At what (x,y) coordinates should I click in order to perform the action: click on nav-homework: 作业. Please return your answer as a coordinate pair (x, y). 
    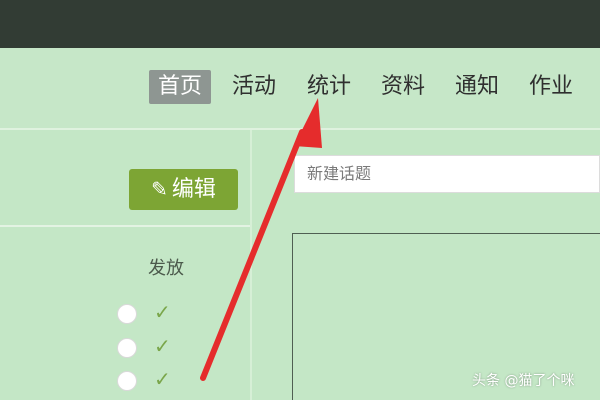
    Looking at the image, I should click on (551, 87).